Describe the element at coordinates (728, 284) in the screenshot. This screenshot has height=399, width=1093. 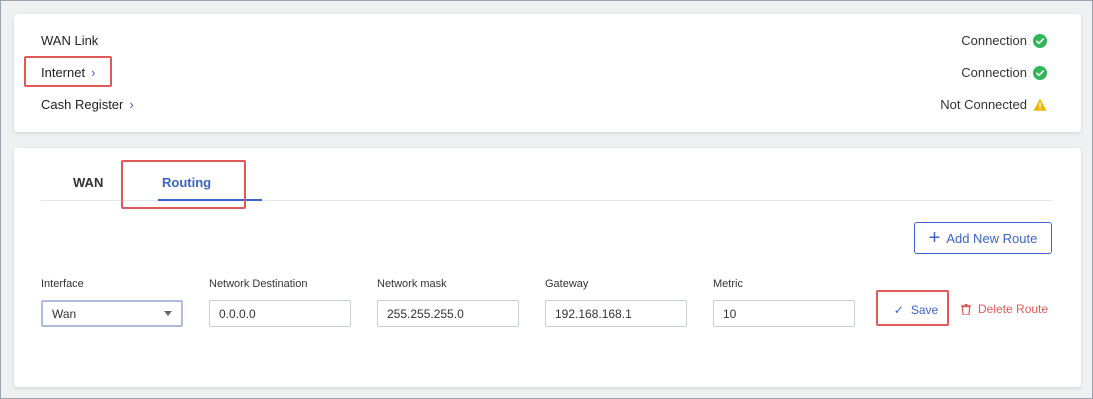
I see `metric-label: Metric` at that location.